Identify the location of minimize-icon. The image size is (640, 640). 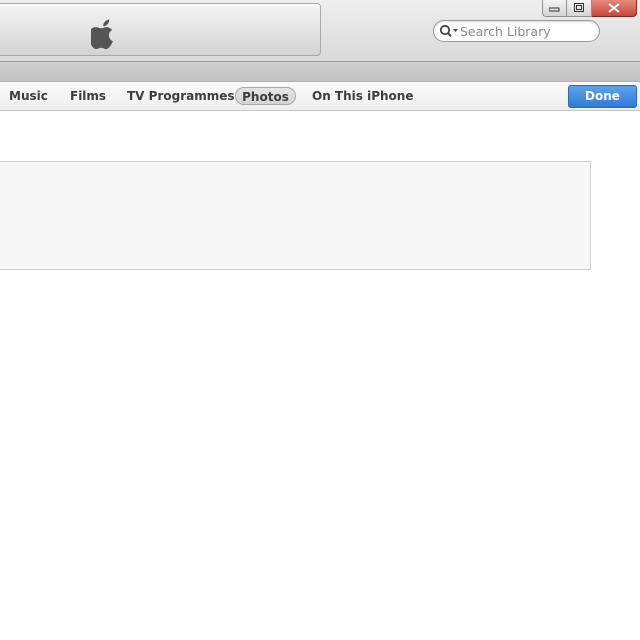
(554, 9).